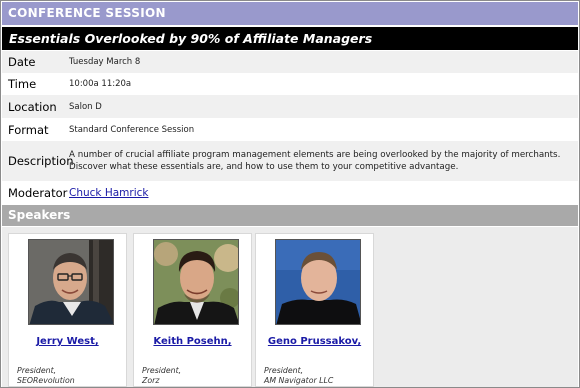 The height and width of the screenshot is (388, 580). Describe the element at coordinates (22, 62) in the screenshot. I see `date-label: Date` at that location.